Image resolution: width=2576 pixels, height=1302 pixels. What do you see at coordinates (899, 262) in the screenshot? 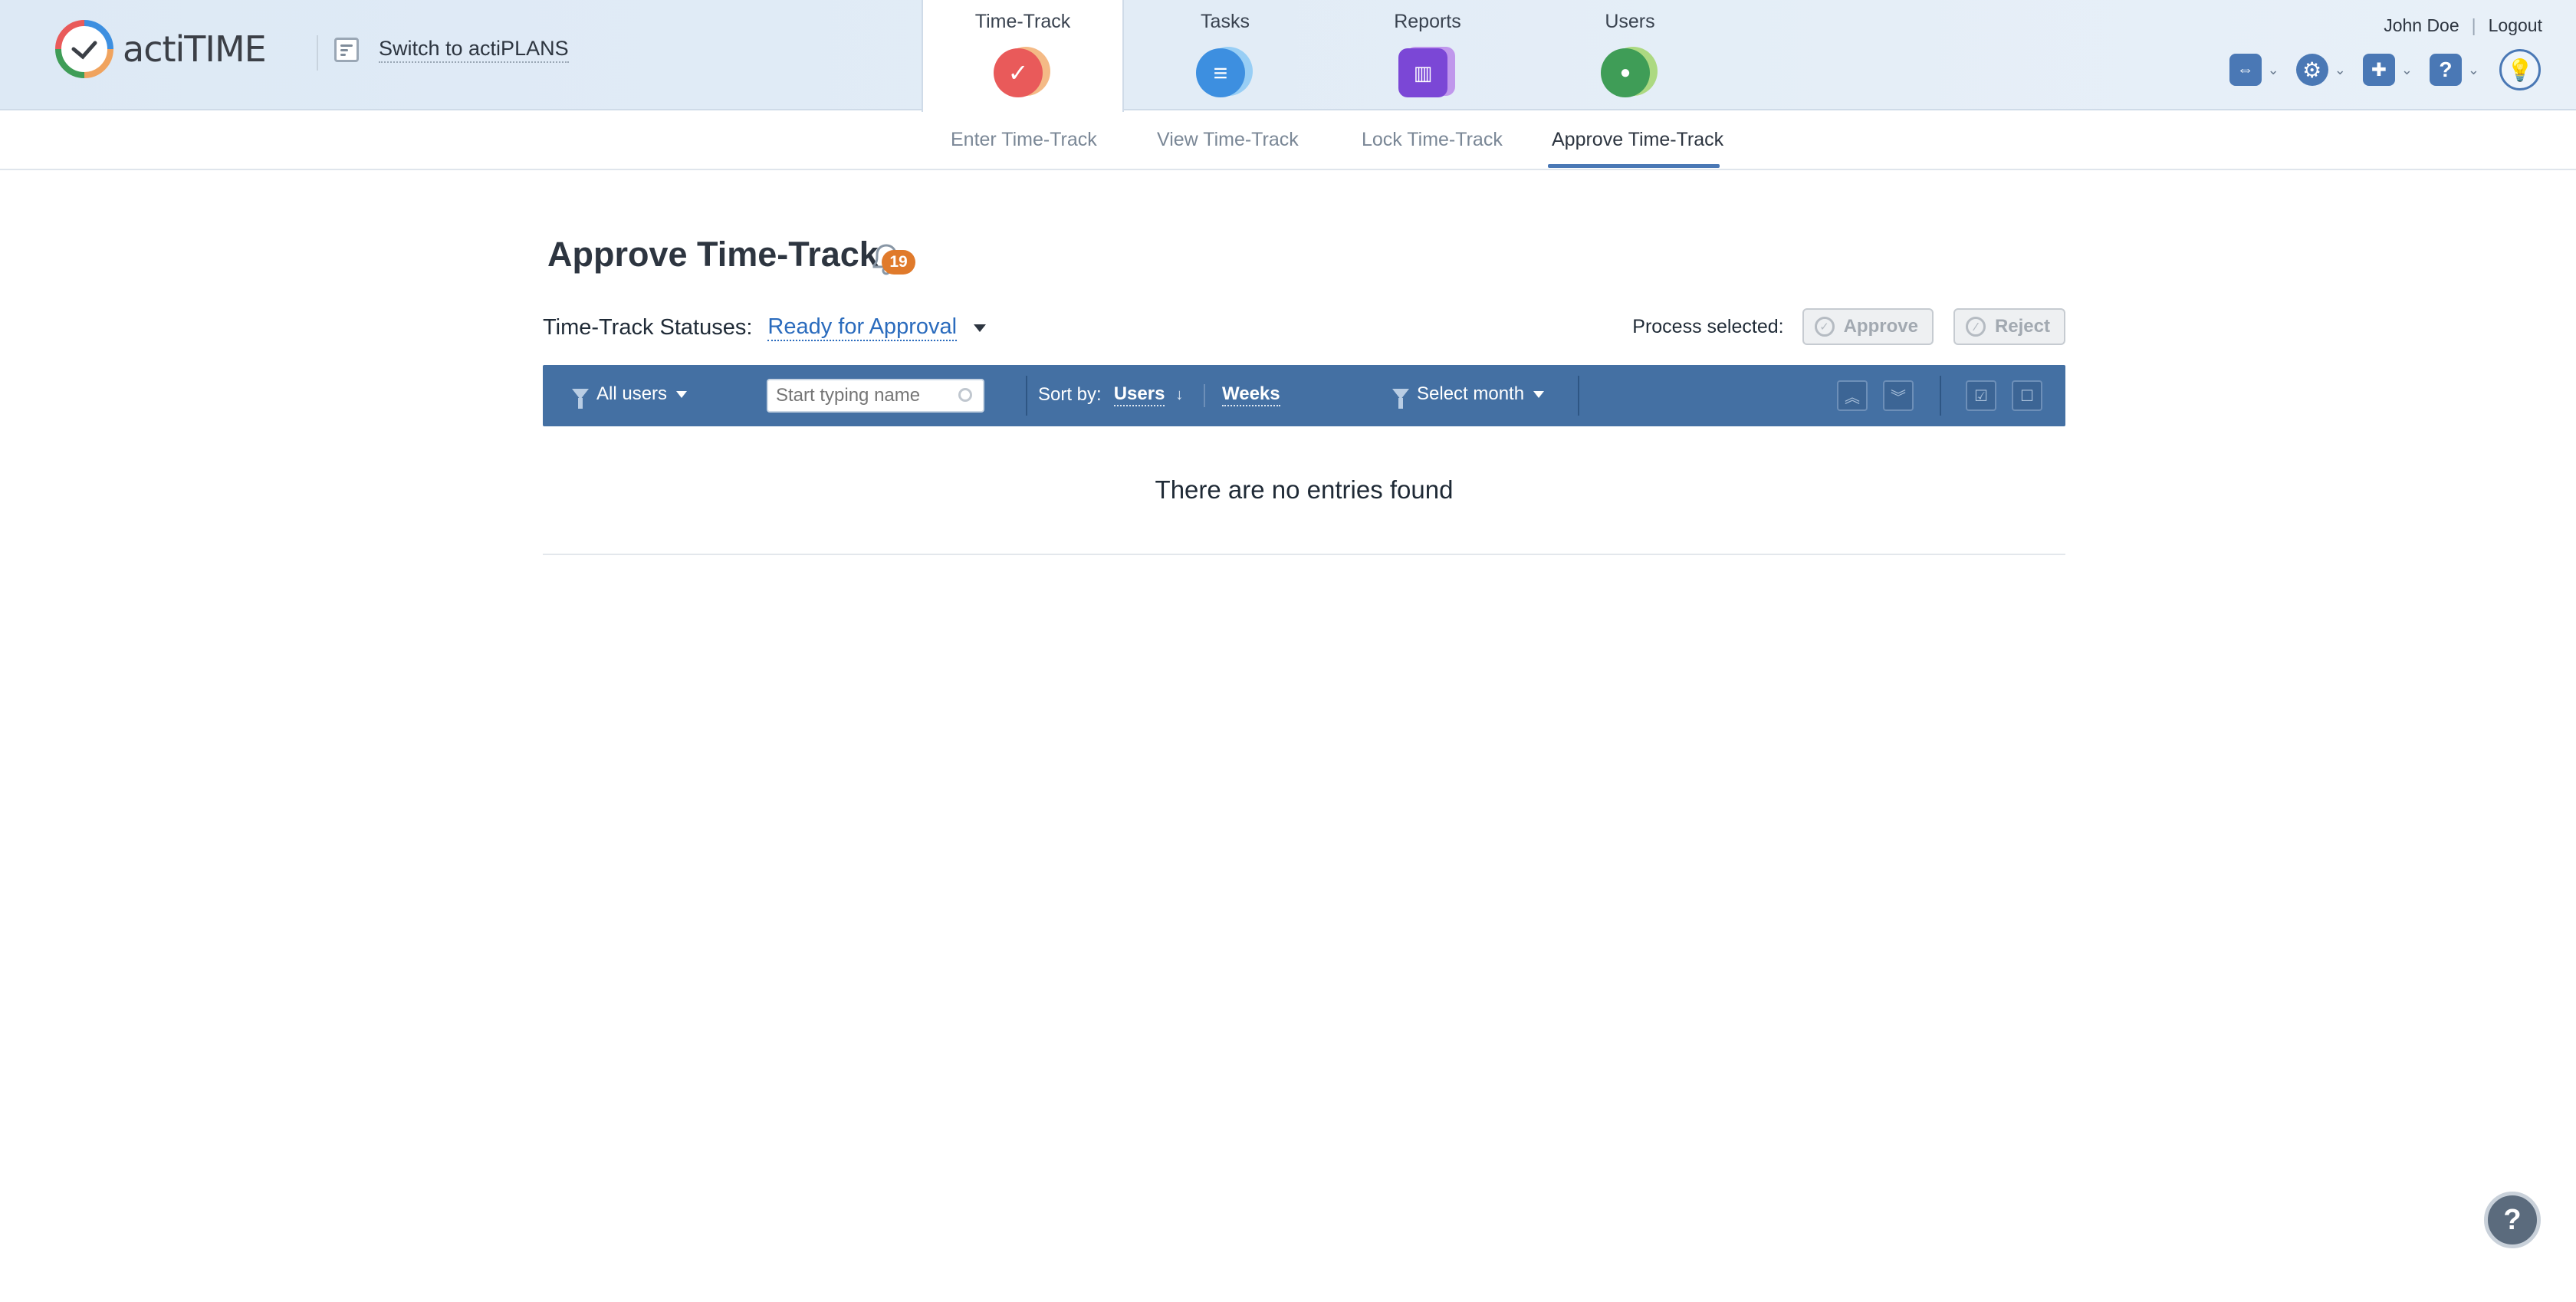
I see `notification-badge: 19` at bounding box center [899, 262].